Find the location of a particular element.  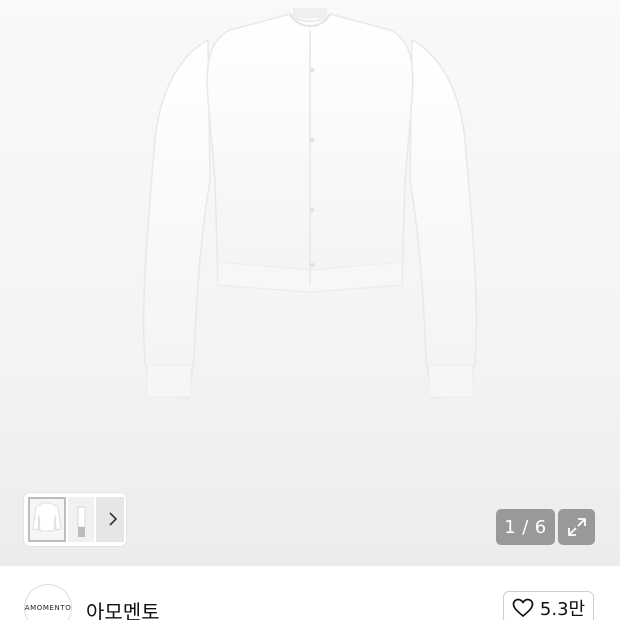

seller-bar: AMOMENTO 아모멘토 5.3만 is located at coordinates (310, 593).